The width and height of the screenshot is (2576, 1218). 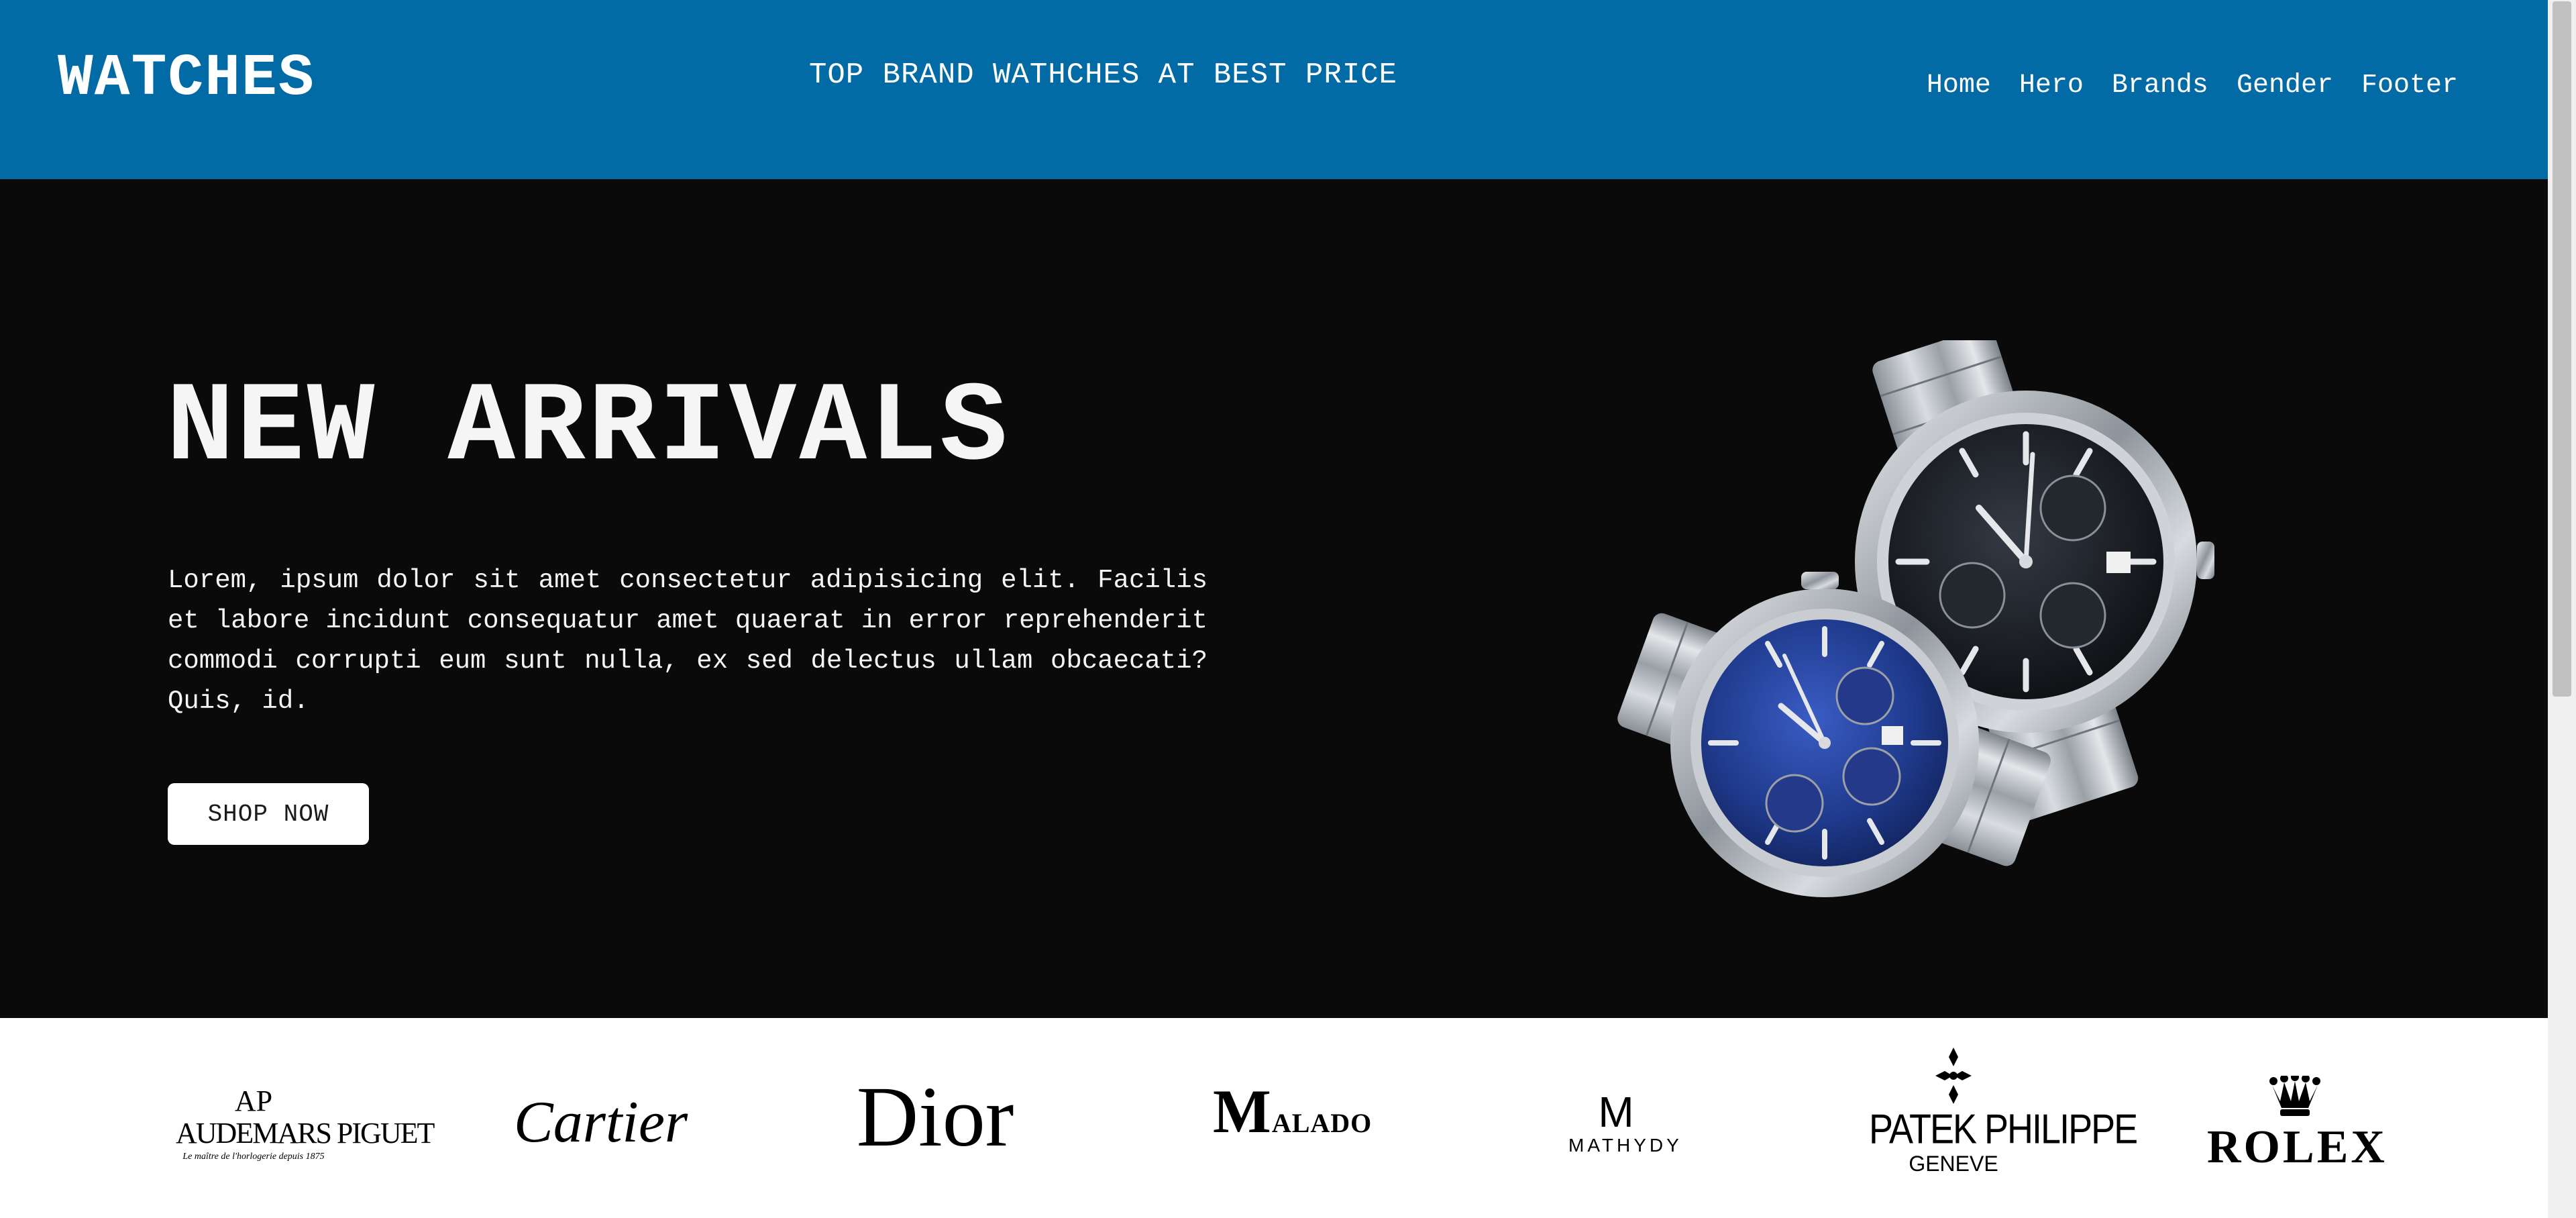 What do you see at coordinates (1625, 1146) in the screenshot?
I see `mathydy-wordmark: MATHYDY` at bounding box center [1625, 1146].